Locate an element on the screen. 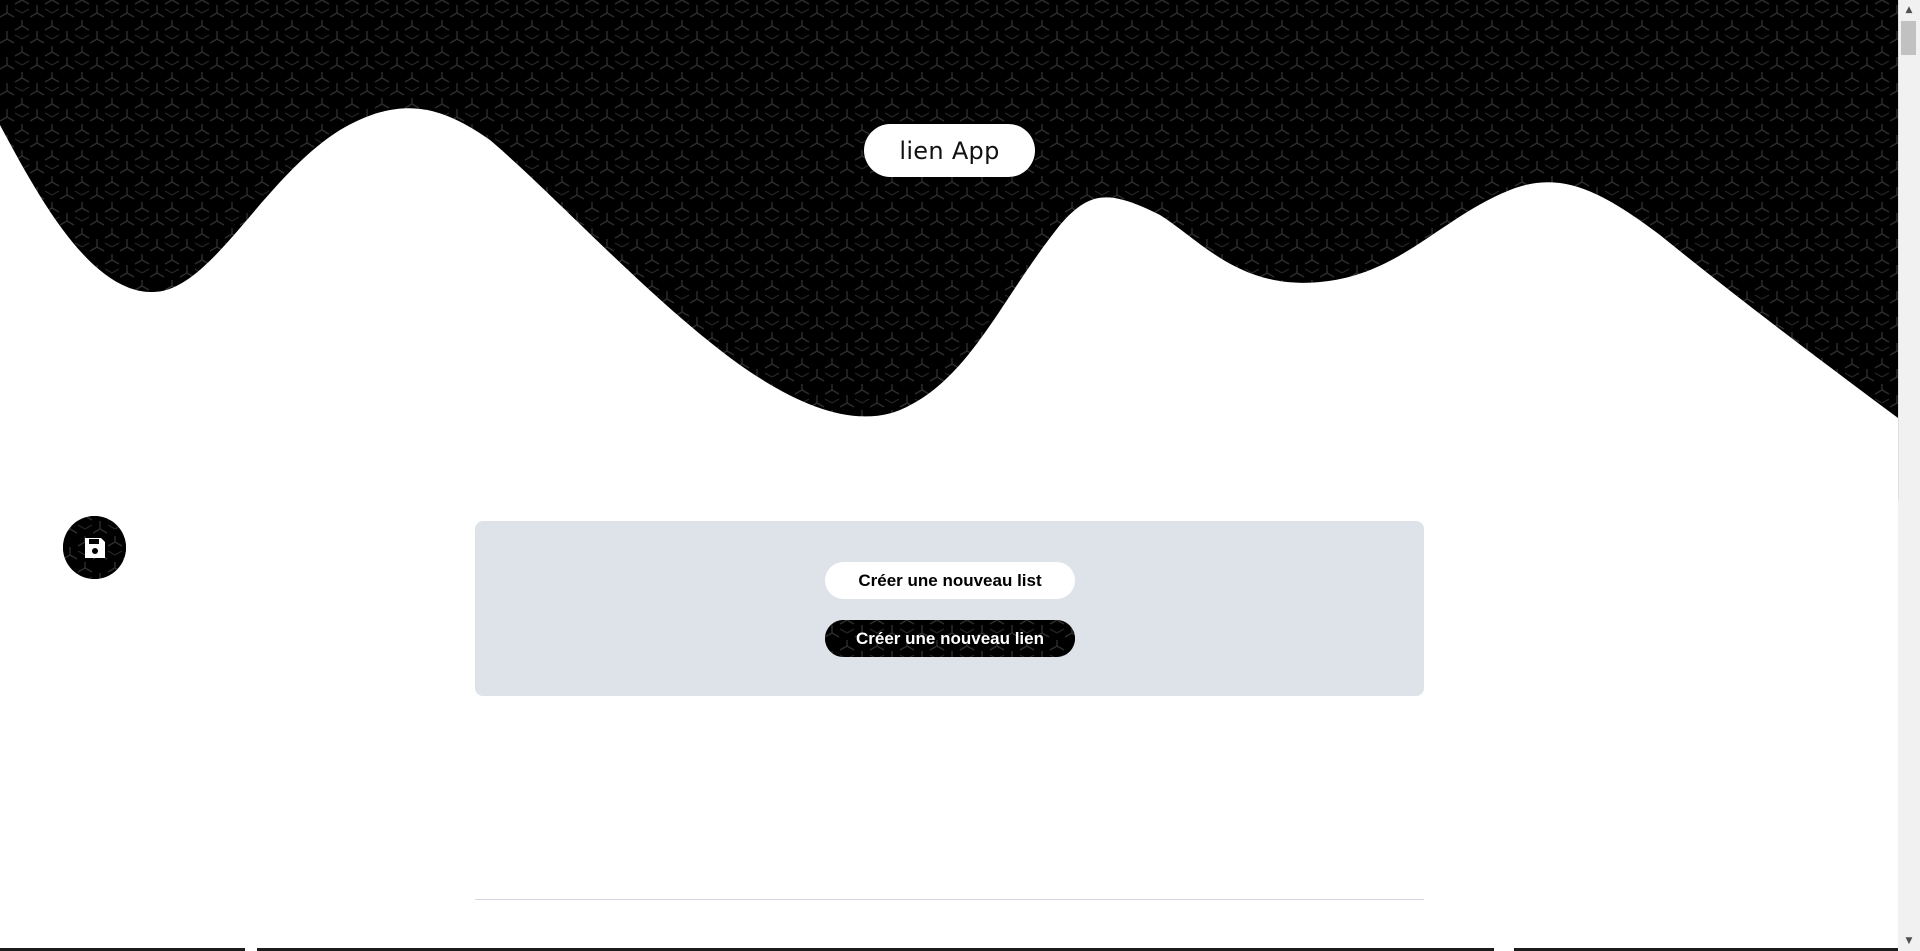 This screenshot has width=1920, height=951. app-title: lien App is located at coordinates (949, 150).